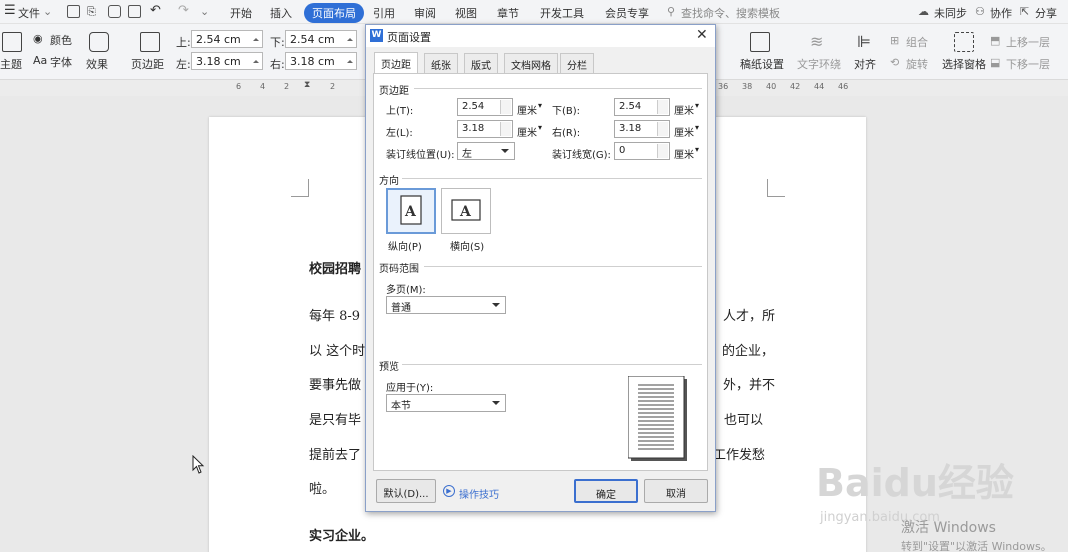  I want to click on colors-button: 颜色, so click(61, 40).